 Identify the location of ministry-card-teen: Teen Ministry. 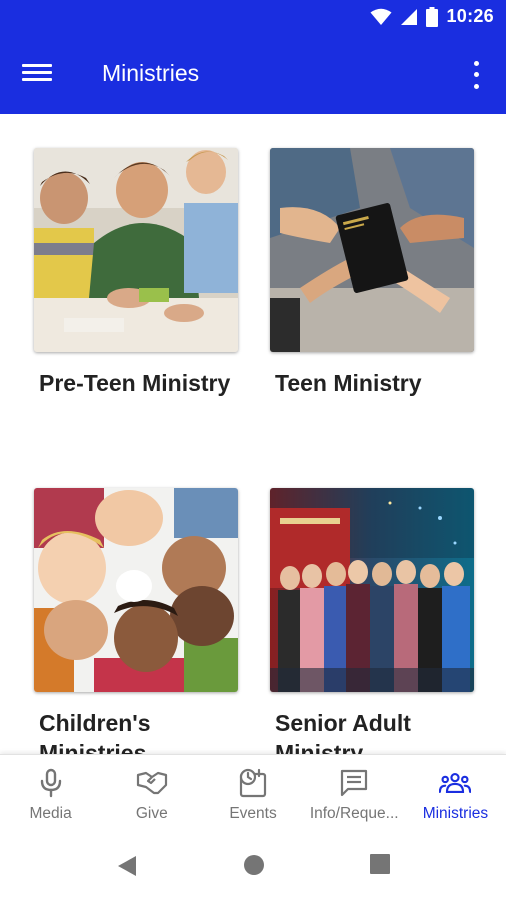
(372, 273).